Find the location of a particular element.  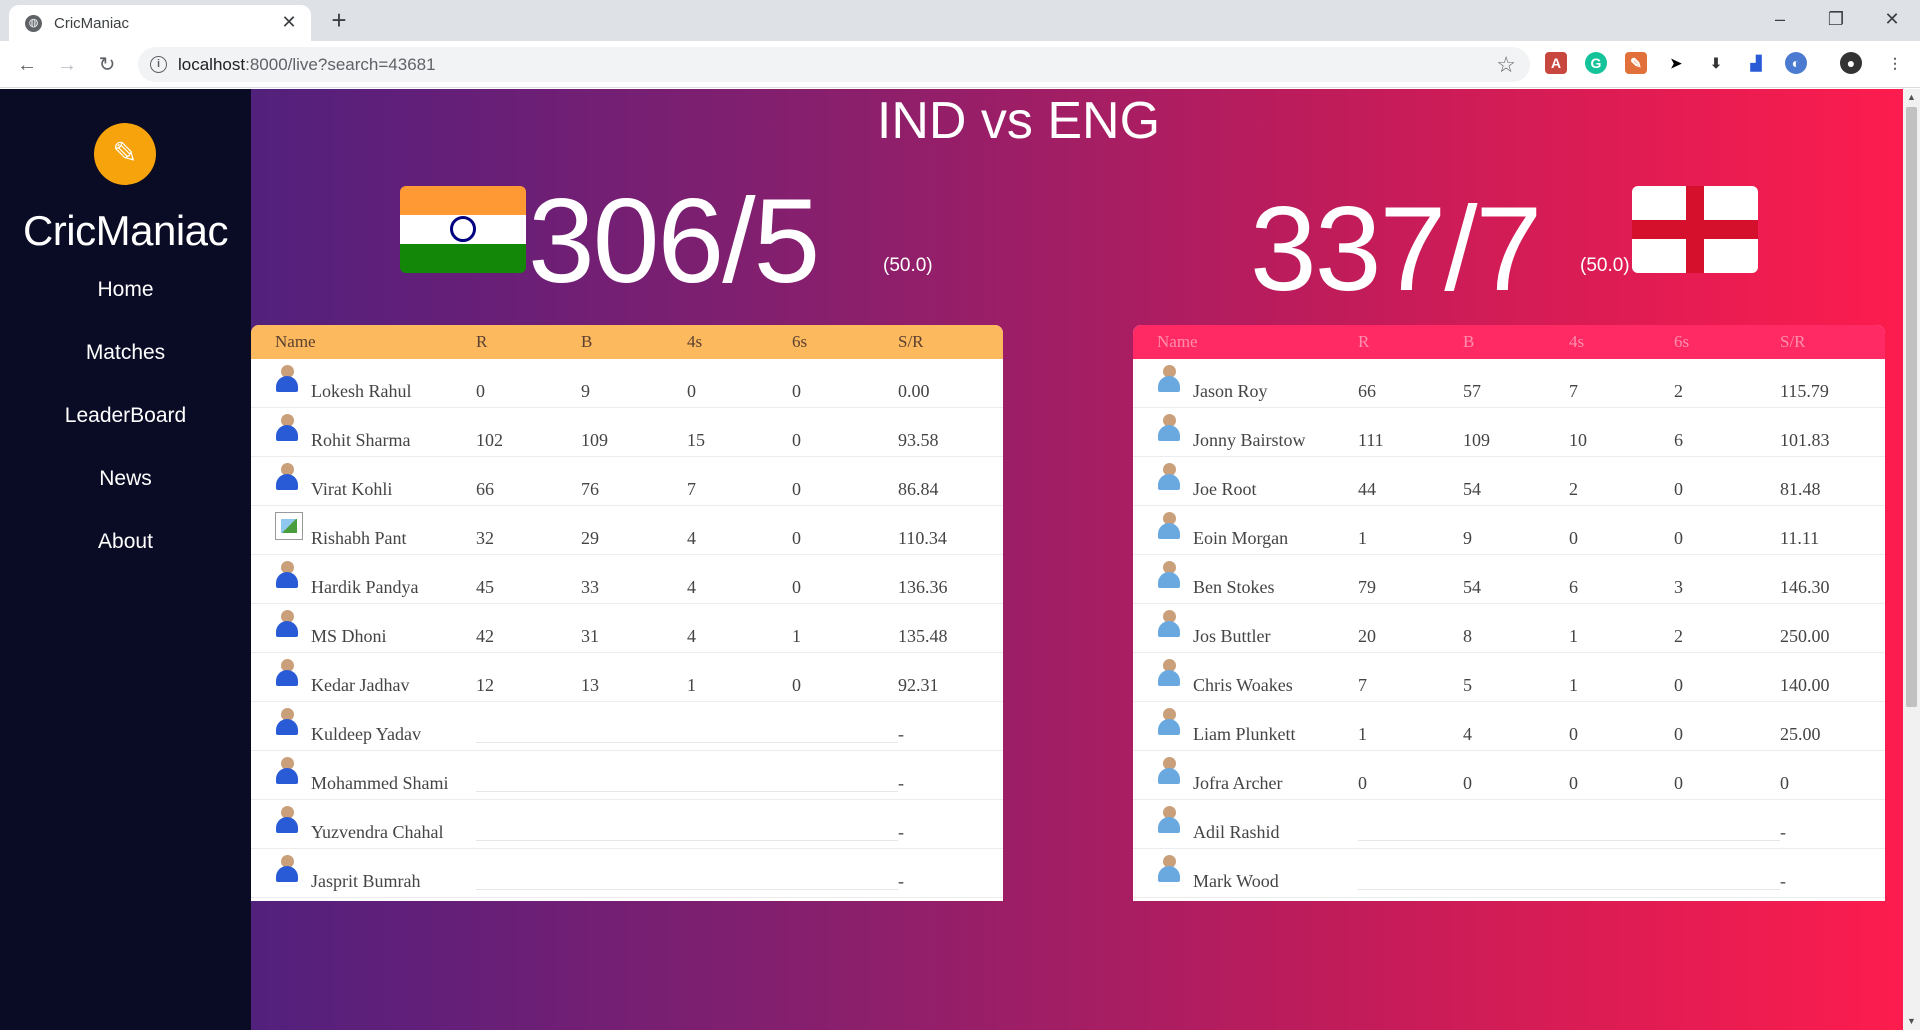

table-row: Jos Buttler 20 8 1 2 250.00 is located at coordinates (1509, 628).